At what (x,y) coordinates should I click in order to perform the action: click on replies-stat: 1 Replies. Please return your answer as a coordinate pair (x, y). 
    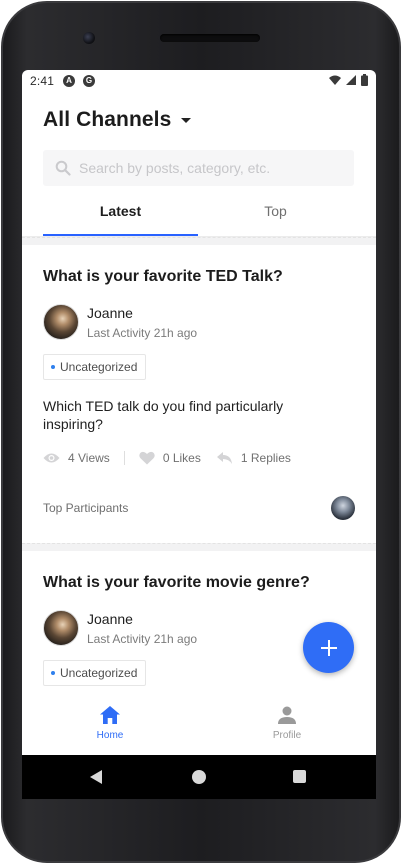
    Looking at the image, I should click on (253, 458).